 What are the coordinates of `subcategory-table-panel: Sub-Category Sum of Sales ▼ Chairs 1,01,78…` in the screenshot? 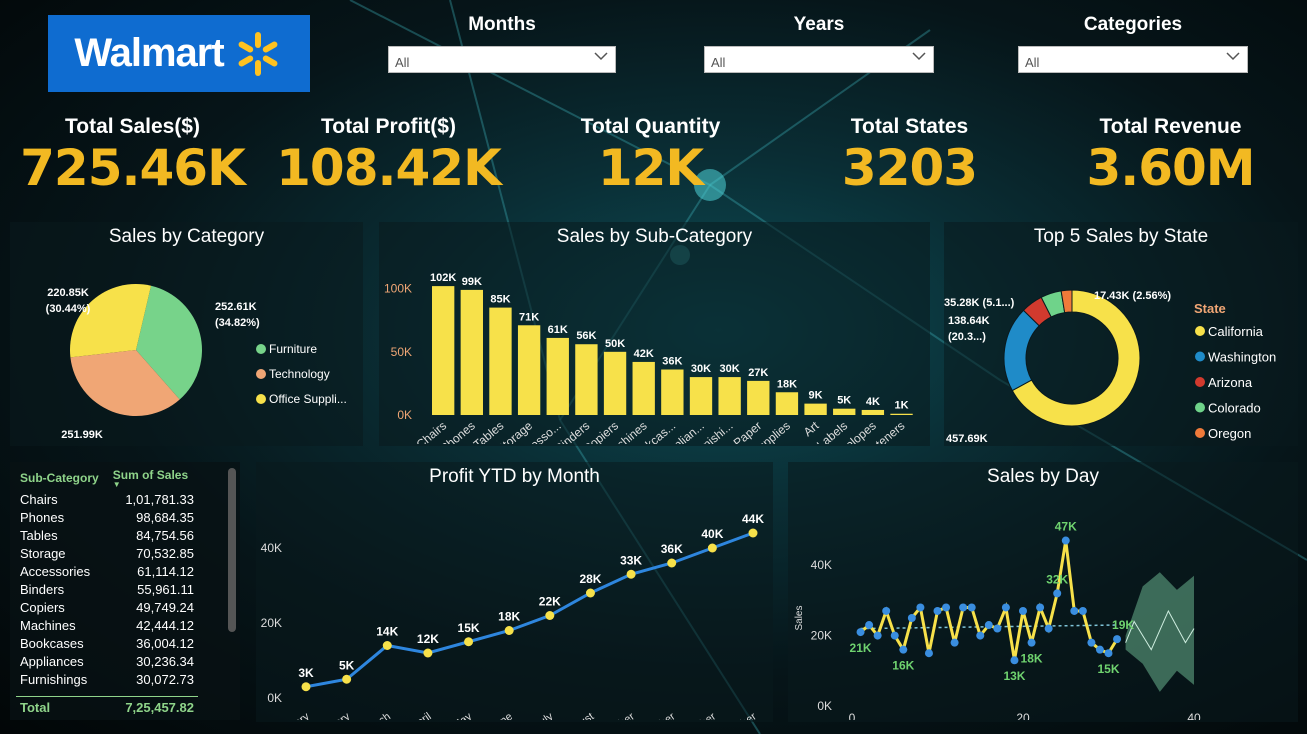 It's located at (125, 591).